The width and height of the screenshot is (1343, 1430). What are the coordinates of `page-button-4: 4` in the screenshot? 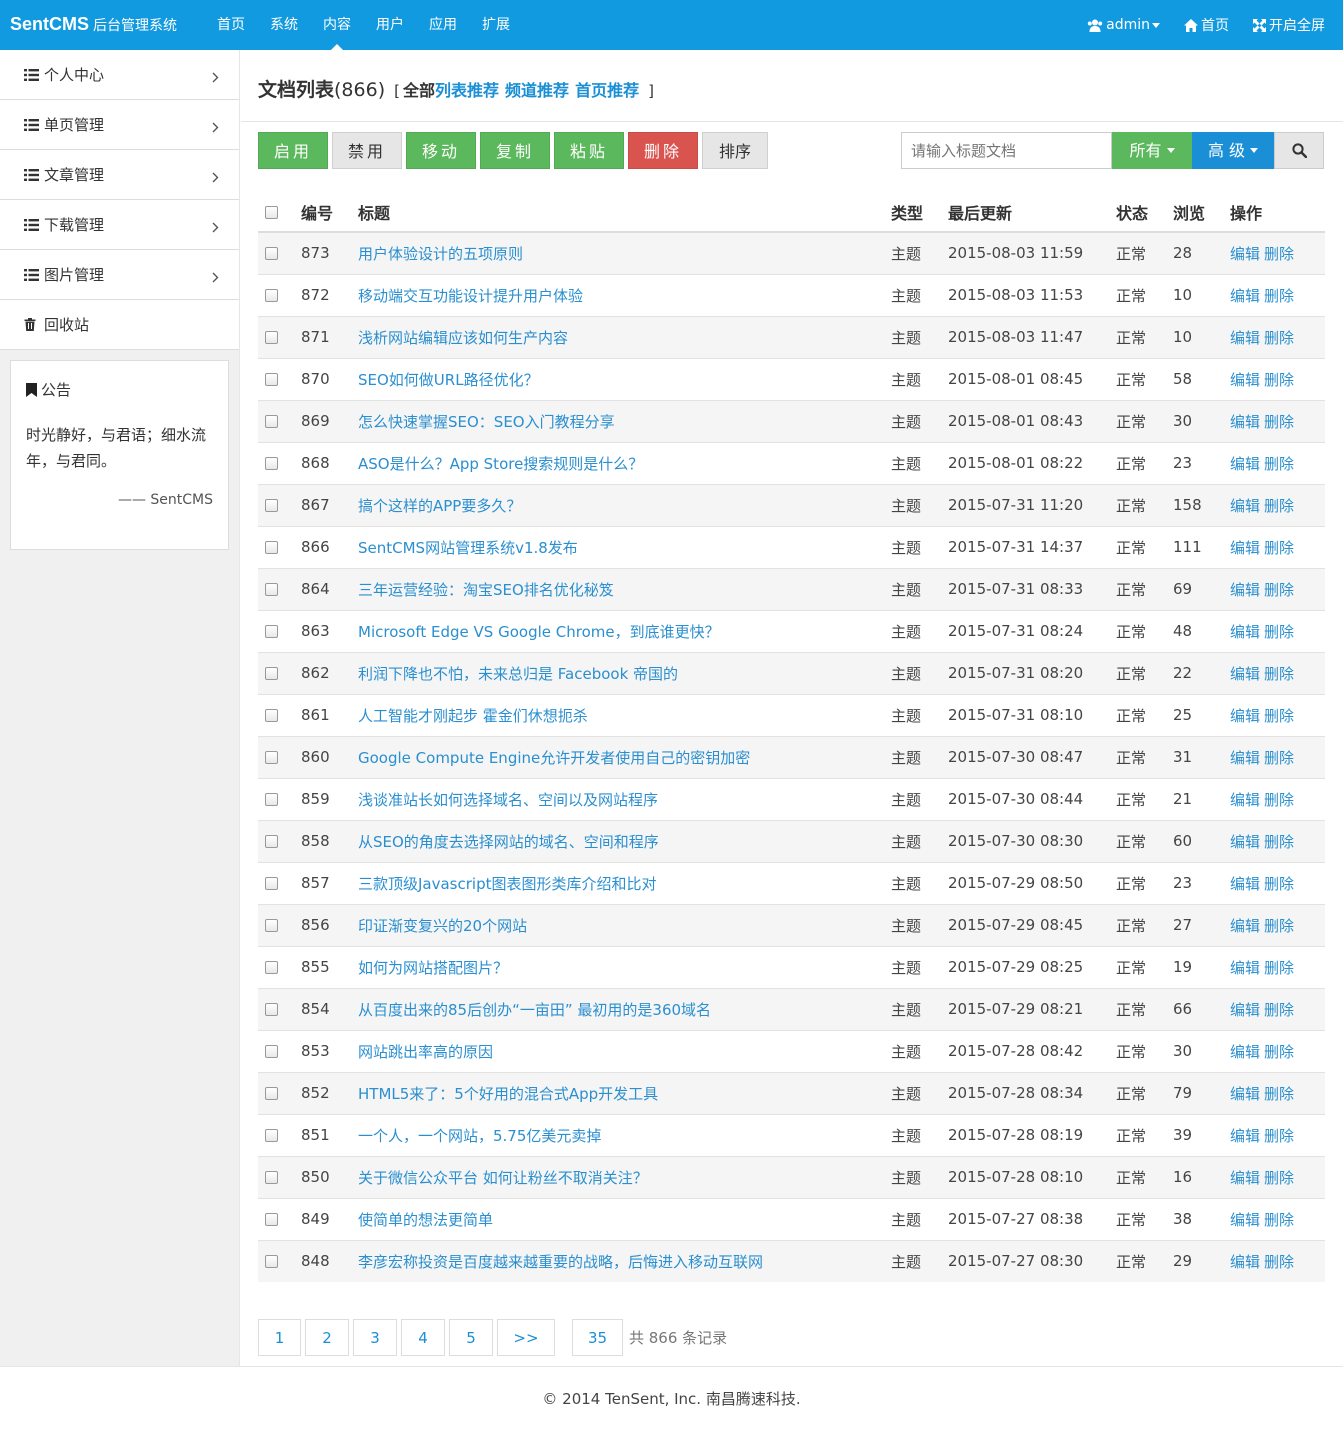 It's located at (423, 1337).